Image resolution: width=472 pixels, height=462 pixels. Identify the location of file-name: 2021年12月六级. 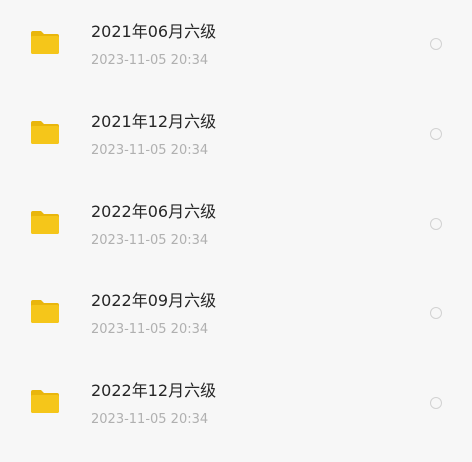
(154, 121).